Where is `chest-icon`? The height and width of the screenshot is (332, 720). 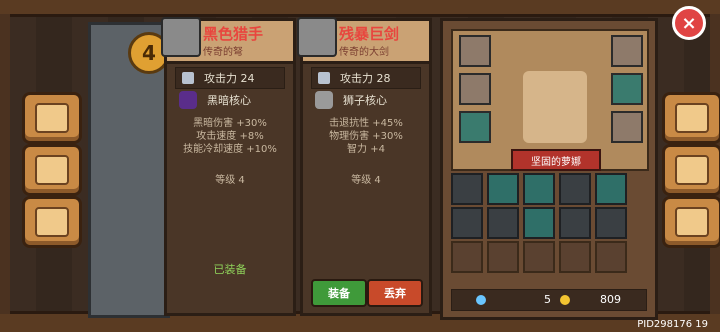 chest-icon is located at coordinates (52, 170).